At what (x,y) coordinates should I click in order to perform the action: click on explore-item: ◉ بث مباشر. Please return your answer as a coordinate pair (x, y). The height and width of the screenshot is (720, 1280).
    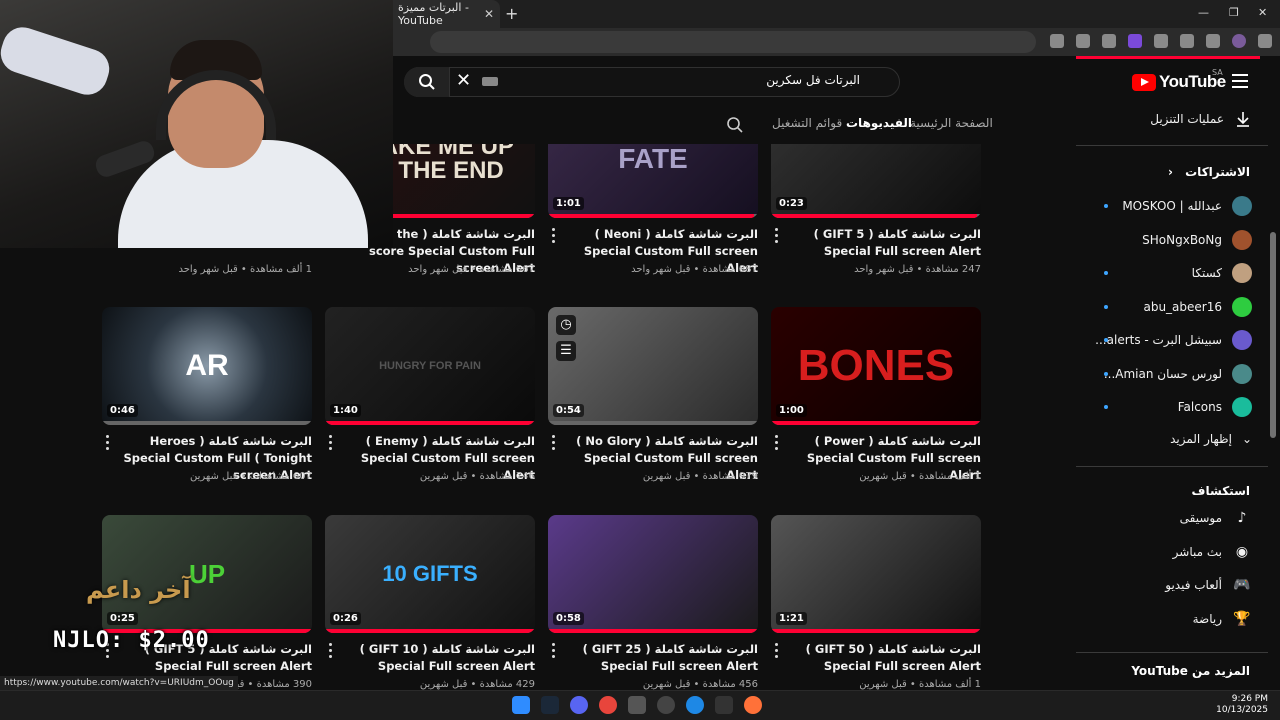
    Looking at the image, I should click on (1212, 552).